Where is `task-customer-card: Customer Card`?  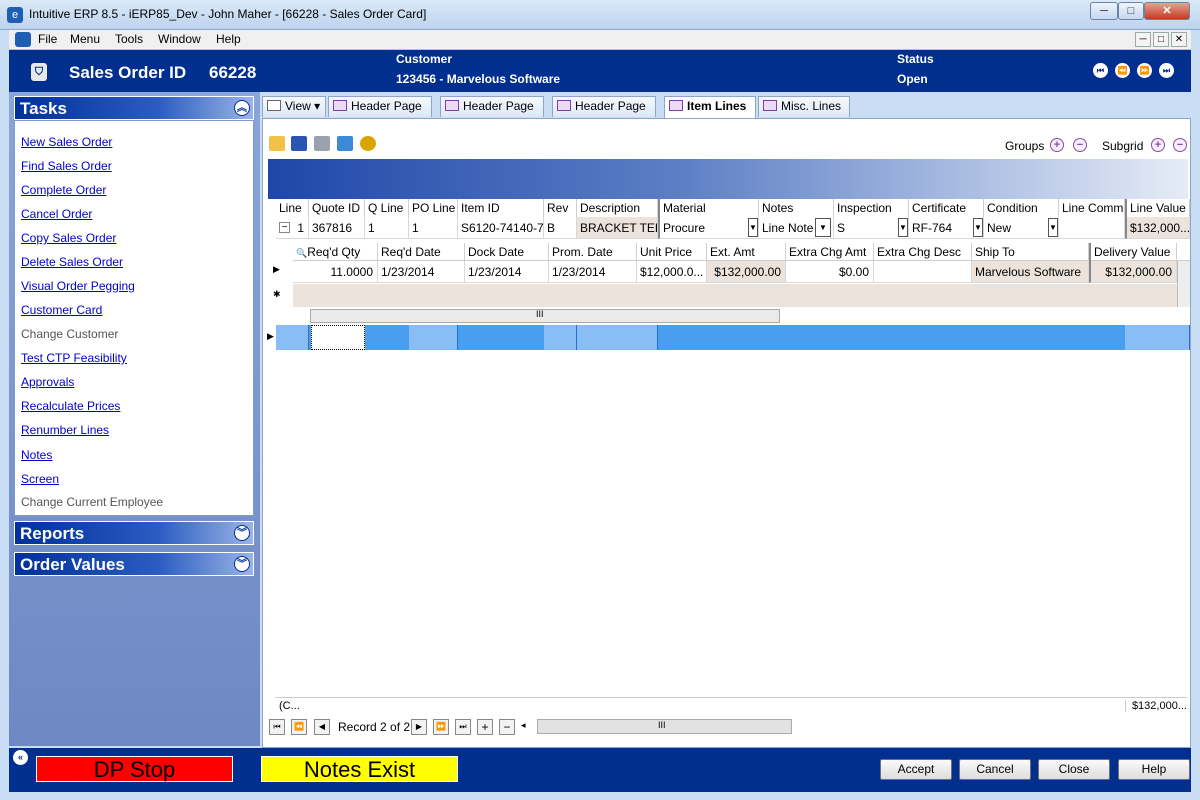
task-customer-card: Customer Card is located at coordinates (61, 310).